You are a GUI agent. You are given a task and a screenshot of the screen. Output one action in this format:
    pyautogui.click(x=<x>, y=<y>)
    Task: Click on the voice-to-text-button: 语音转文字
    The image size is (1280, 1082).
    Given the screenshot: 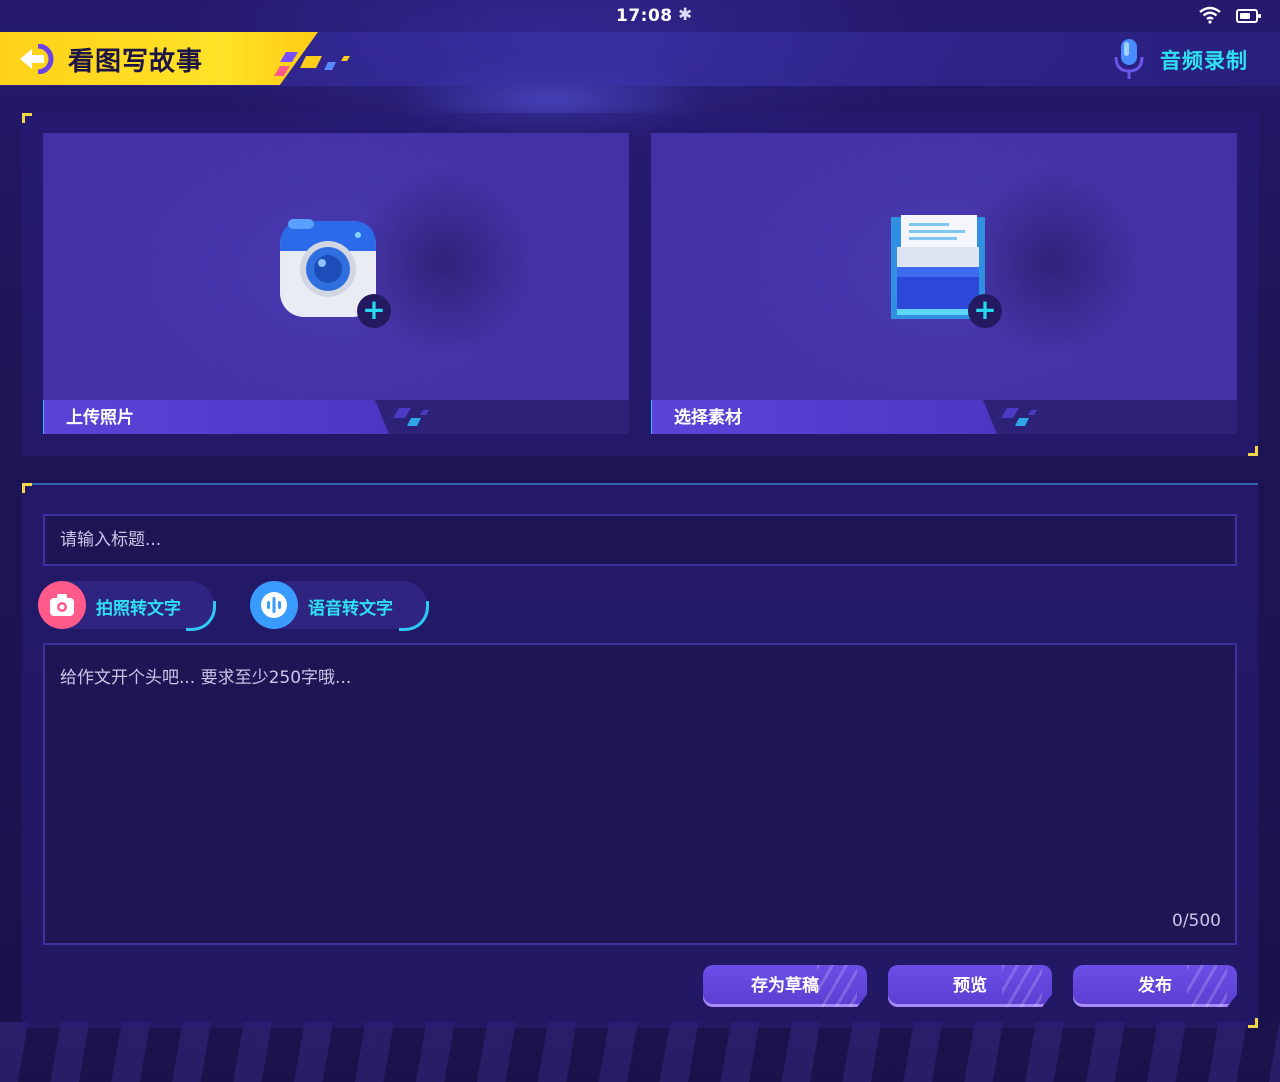 What is the action you would take?
    pyautogui.click(x=339, y=606)
    